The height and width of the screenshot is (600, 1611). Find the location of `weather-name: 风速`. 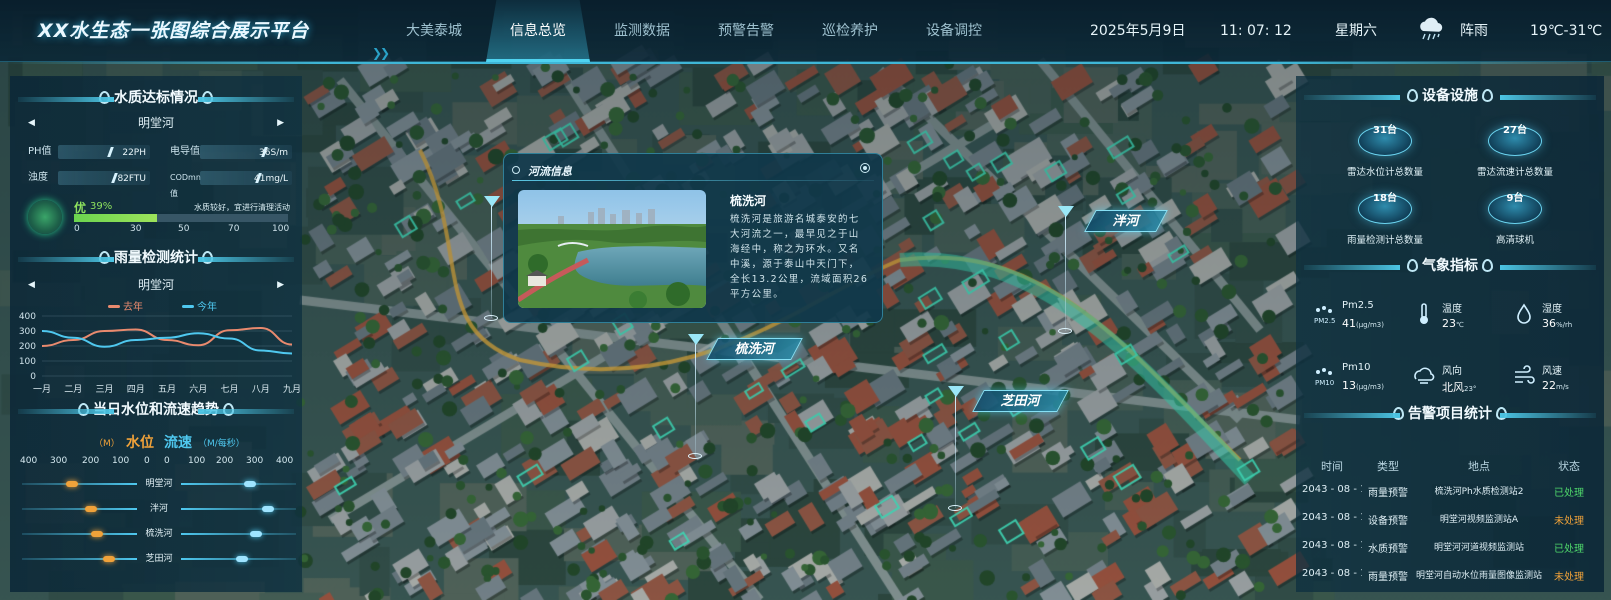

weather-name: 风速 is located at coordinates (1552, 371).